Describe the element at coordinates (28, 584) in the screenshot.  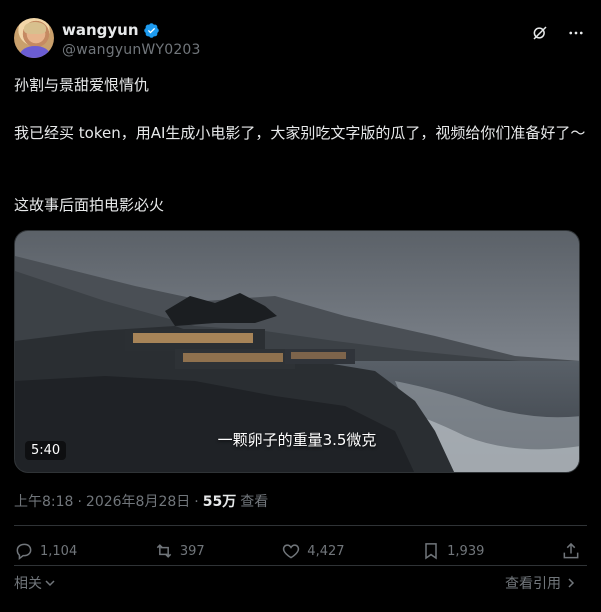
I see `related-label: 相关` at that location.